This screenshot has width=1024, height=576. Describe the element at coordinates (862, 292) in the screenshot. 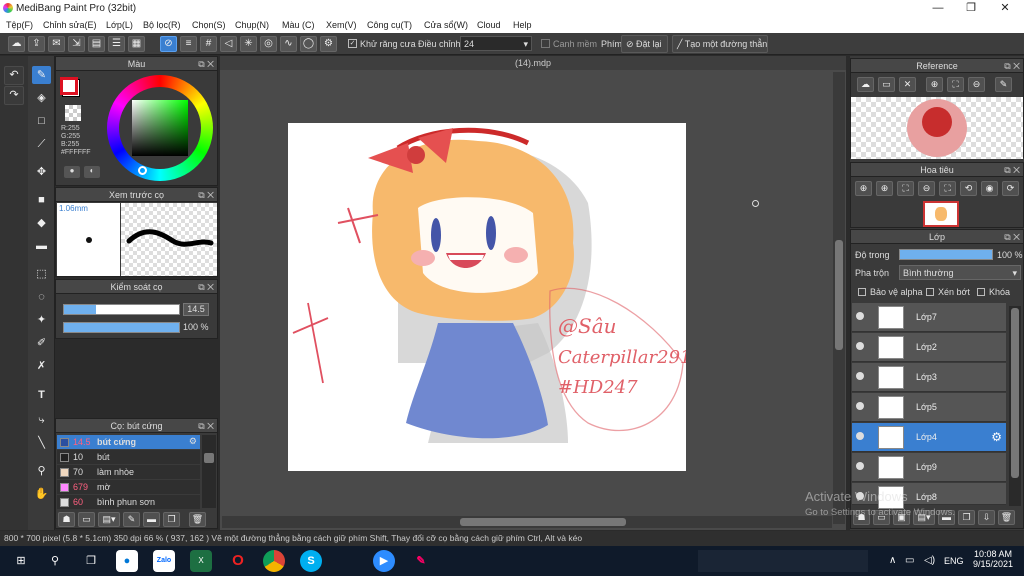

I see `protect-alpha-checkbox` at that location.